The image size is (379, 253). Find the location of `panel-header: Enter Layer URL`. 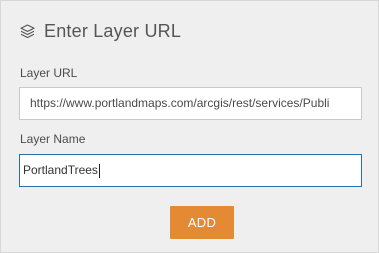

panel-header: Enter Layer URL is located at coordinates (100, 31).